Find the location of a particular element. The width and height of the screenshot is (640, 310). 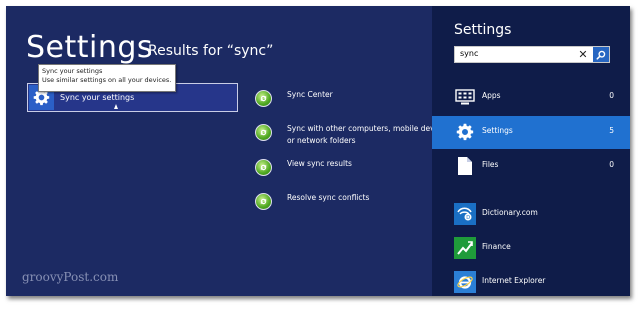

app-label: Internet Explorer is located at coordinates (514, 280).